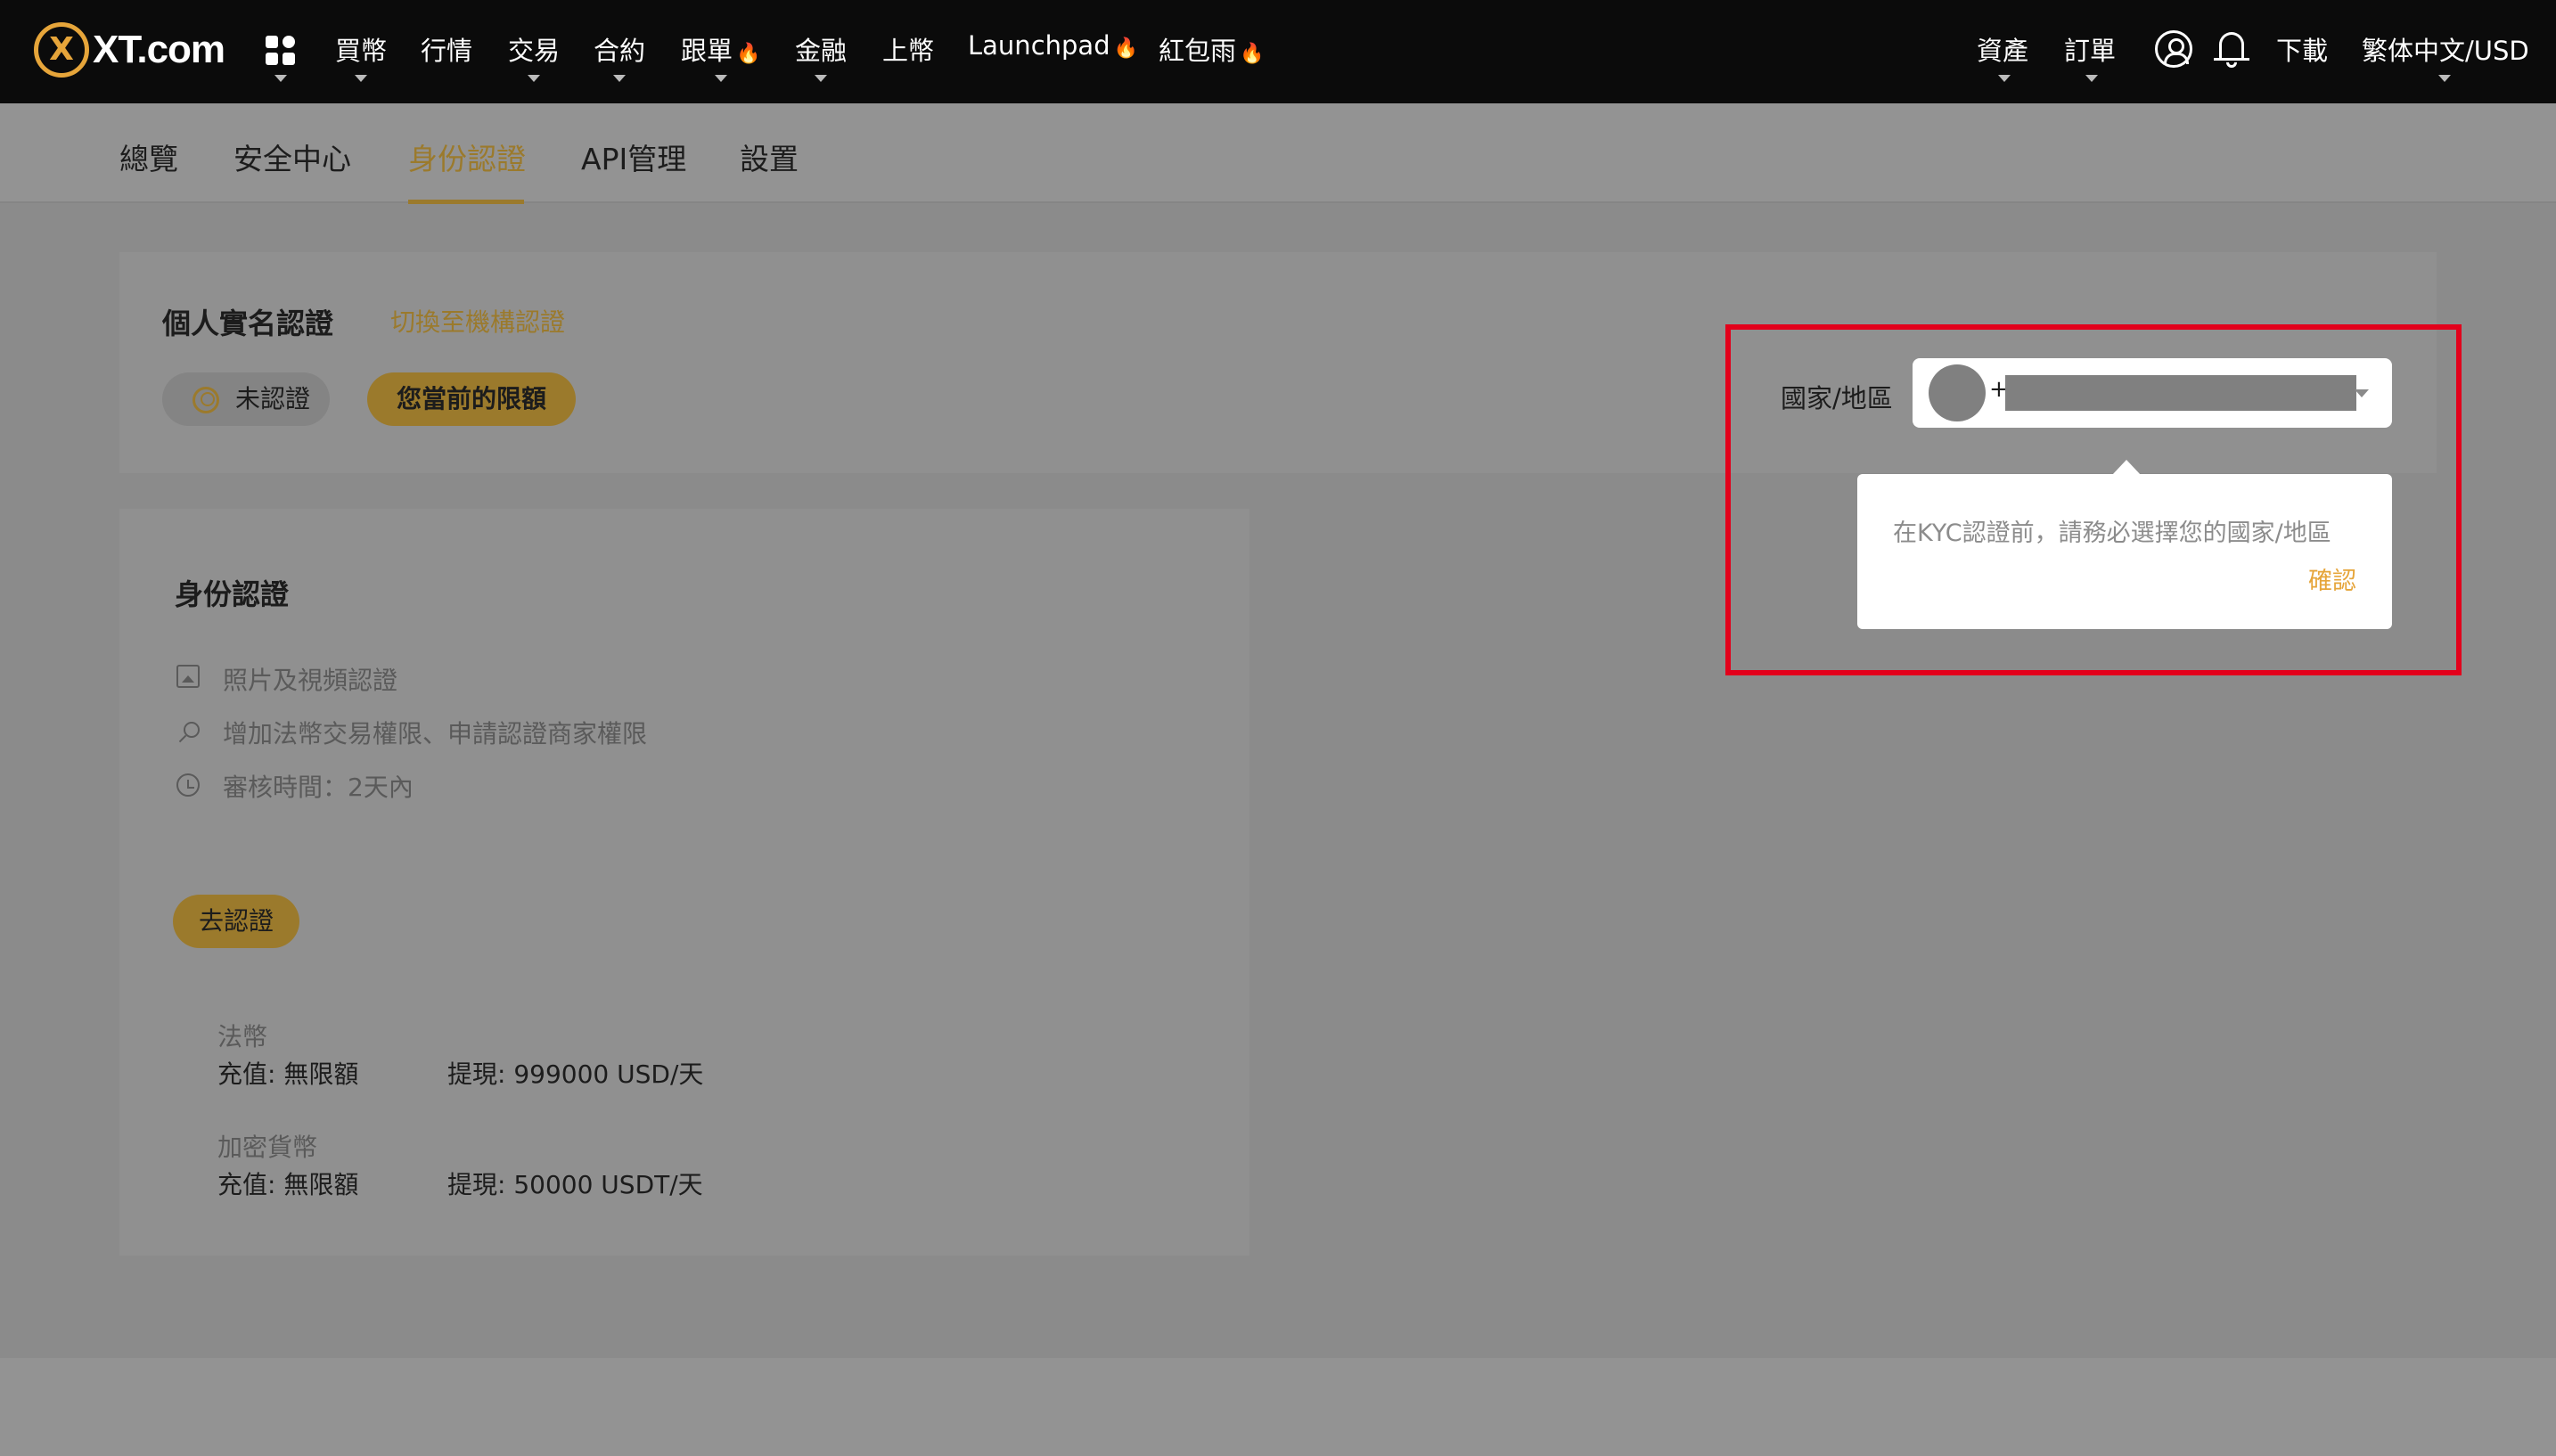  What do you see at coordinates (821, 49) in the screenshot?
I see `nav-finance: 金融` at bounding box center [821, 49].